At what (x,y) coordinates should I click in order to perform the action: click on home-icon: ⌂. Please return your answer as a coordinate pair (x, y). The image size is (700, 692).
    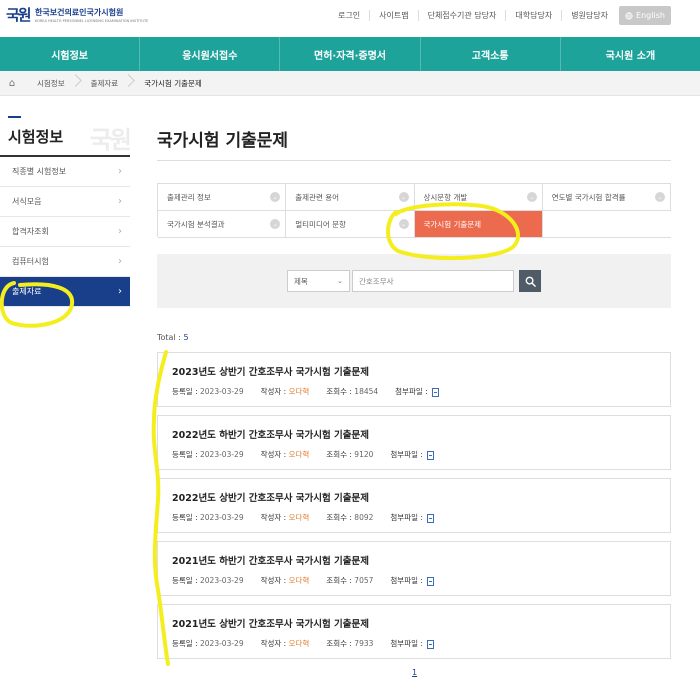
    Looking at the image, I should click on (12, 83).